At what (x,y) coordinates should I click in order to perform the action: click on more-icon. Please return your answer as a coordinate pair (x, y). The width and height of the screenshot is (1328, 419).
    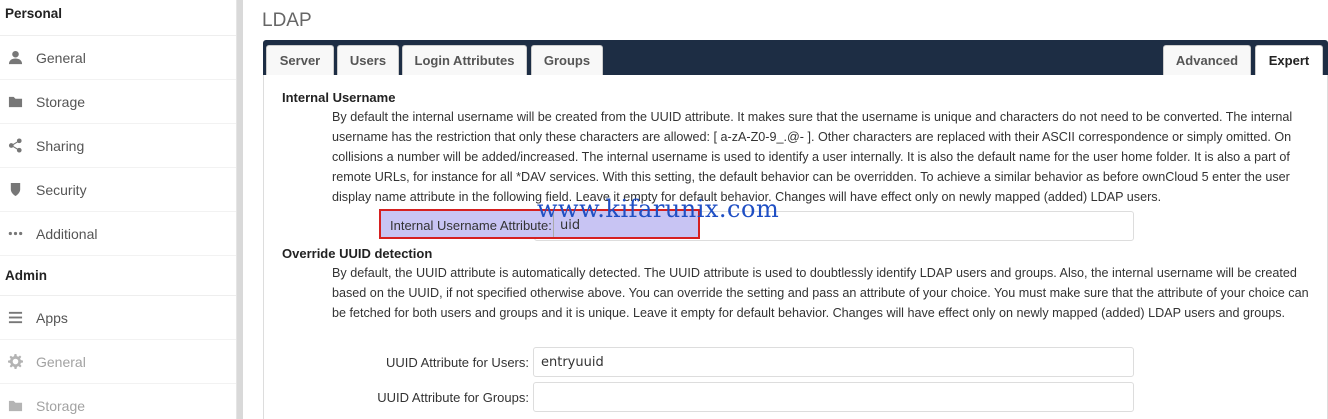
    Looking at the image, I should click on (15, 234).